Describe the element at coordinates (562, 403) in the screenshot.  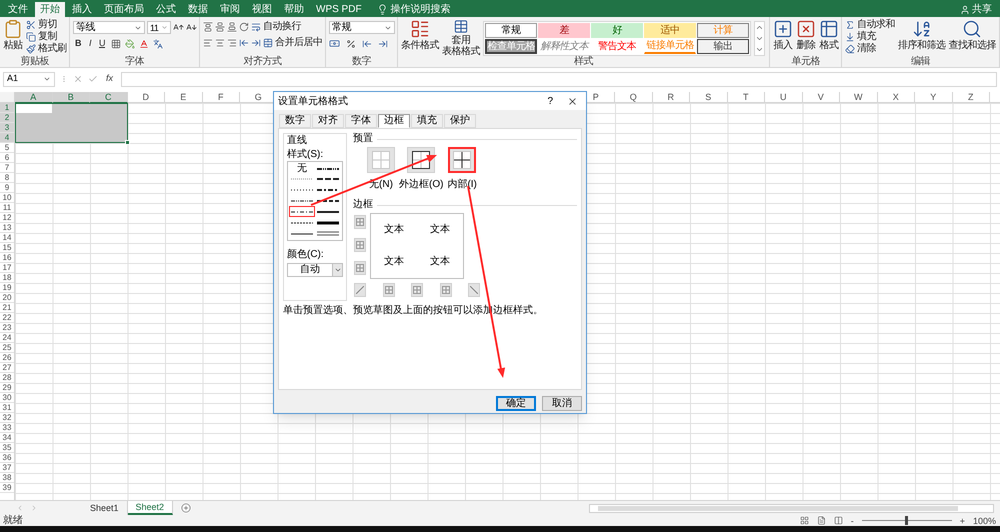
I see `dialog-button: 取消` at that location.